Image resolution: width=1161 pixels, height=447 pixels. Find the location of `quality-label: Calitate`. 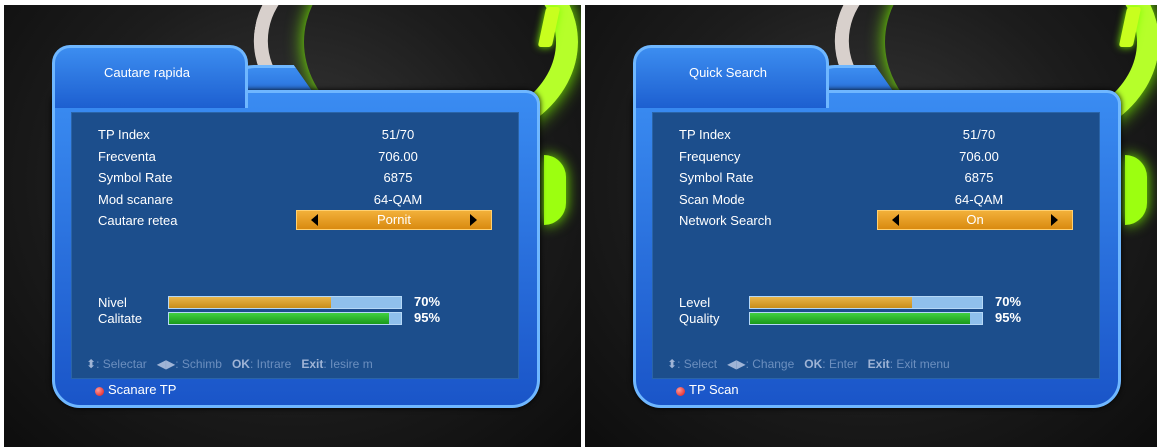

quality-label: Calitate is located at coordinates (120, 318).